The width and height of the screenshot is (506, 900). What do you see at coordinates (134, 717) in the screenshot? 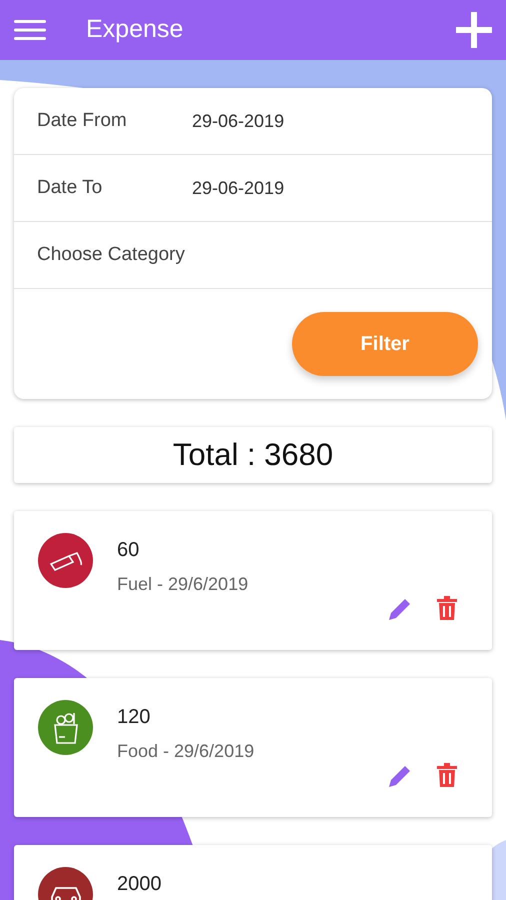
I see `expense-amount: 120` at bounding box center [134, 717].